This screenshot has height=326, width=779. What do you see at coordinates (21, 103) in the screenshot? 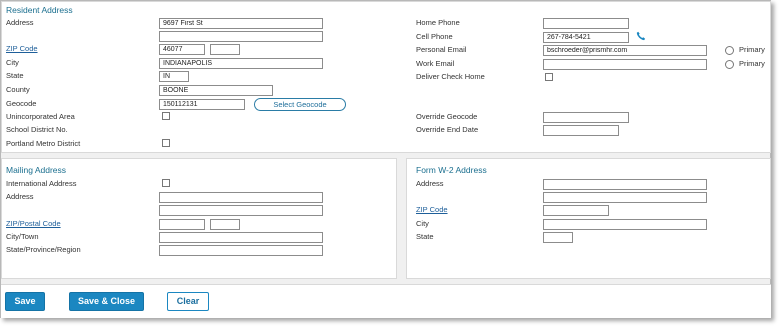
I see `geocode-label: Geocode` at bounding box center [21, 103].